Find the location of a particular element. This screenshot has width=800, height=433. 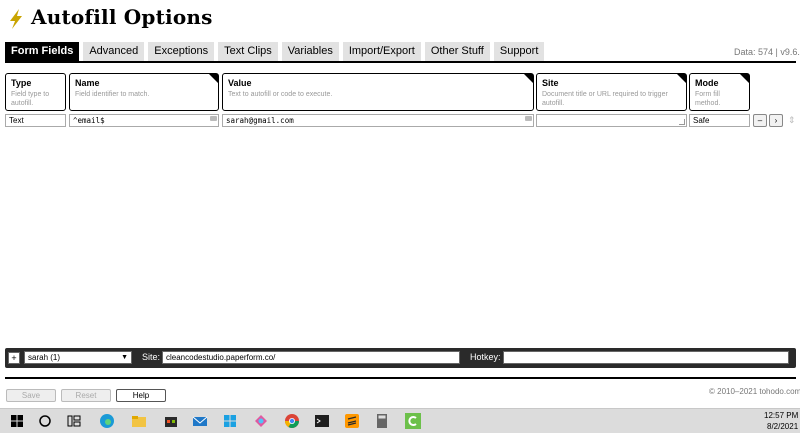

name-value: ^email$ is located at coordinates (89, 120).